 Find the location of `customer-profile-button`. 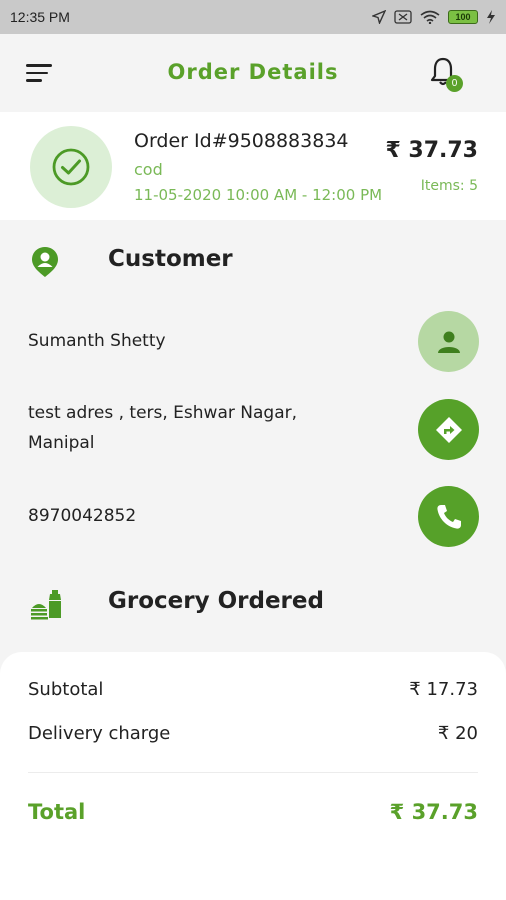

customer-profile-button is located at coordinates (448, 341).